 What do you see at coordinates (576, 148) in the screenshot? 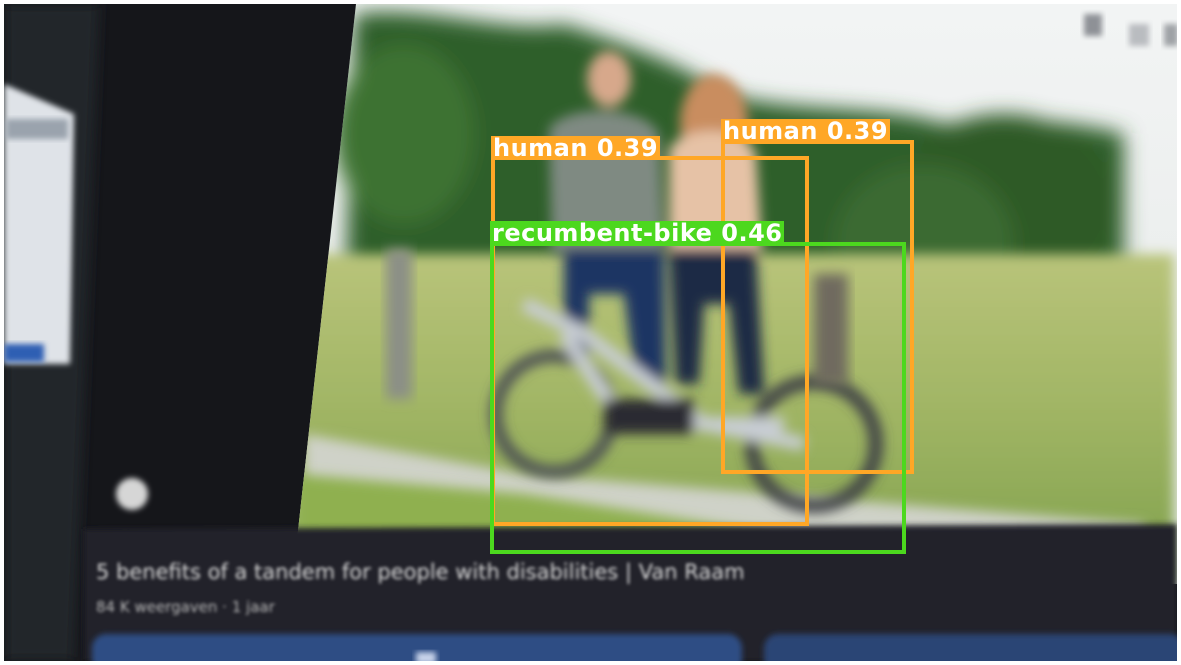
I see `detection-label-human-left: human 0.39` at bounding box center [576, 148].